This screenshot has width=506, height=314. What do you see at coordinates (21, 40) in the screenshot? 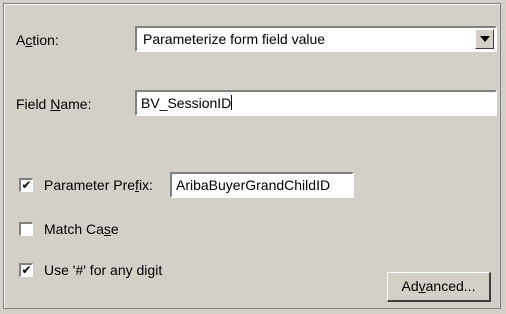
I see `action-label-text: A` at bounding box center [21, 40].